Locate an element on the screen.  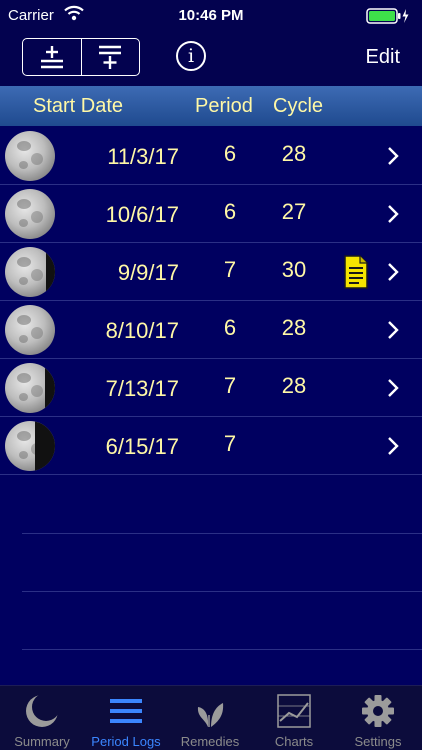
gear-icon is located at coordinates (378, 711).